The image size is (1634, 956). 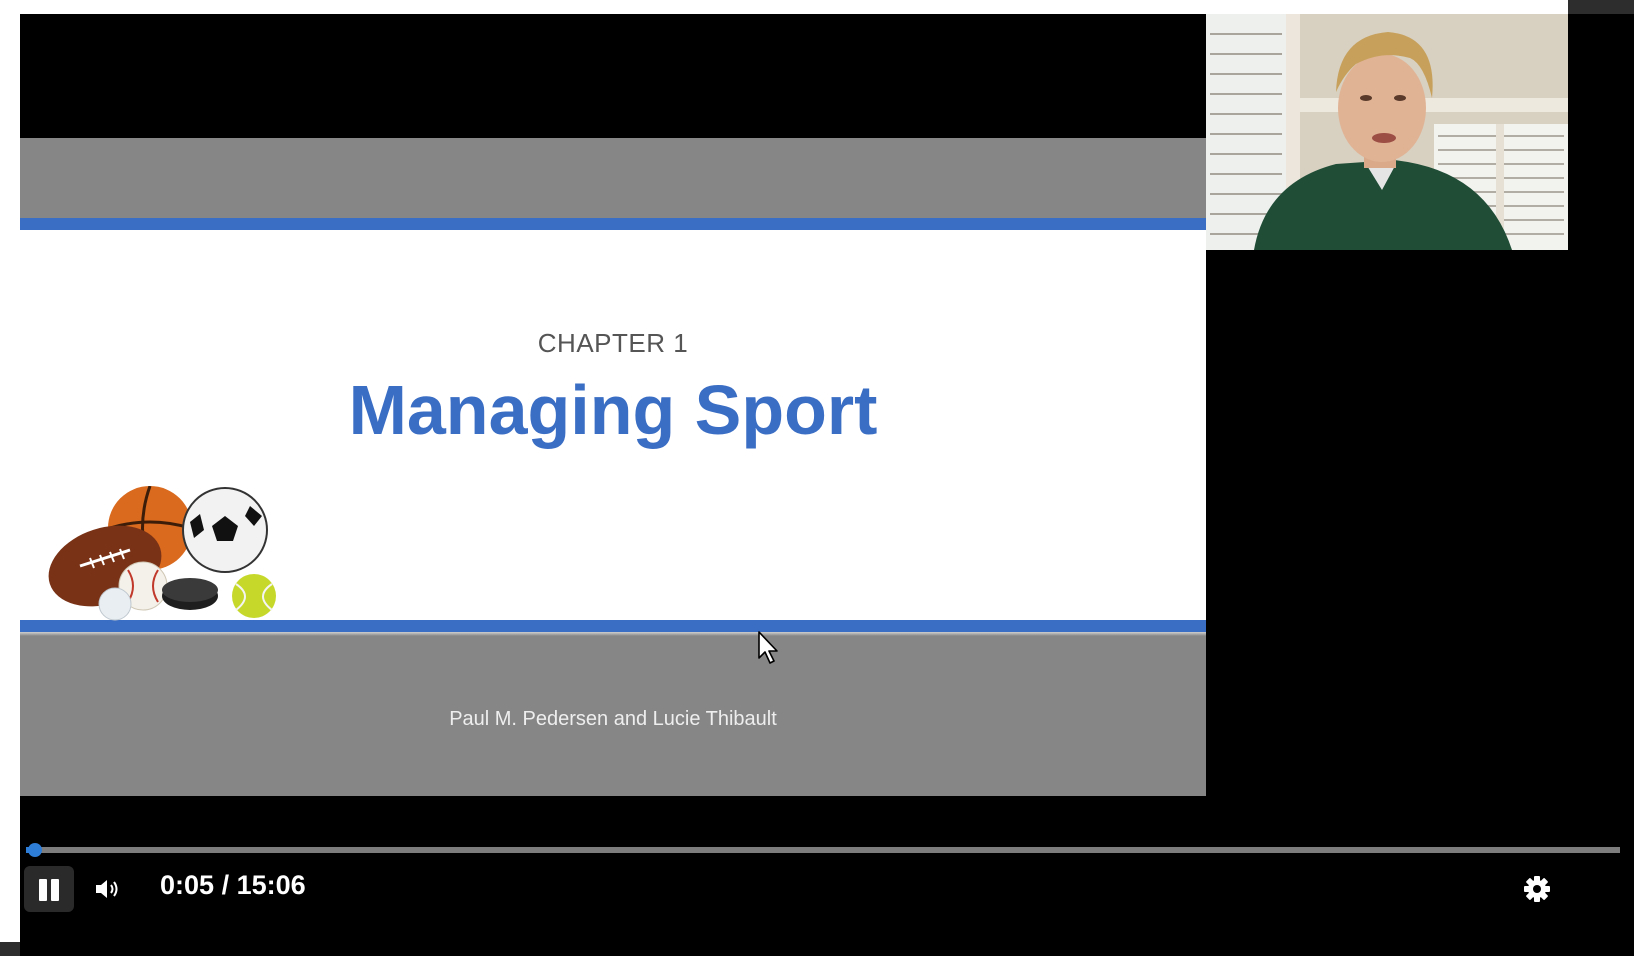 What do you see at coordinates (613, 719) in the screenshot?
I see `slide-authors: Paul M. Pedersen and Lucie Thibault` at bounding box center [613, 719].